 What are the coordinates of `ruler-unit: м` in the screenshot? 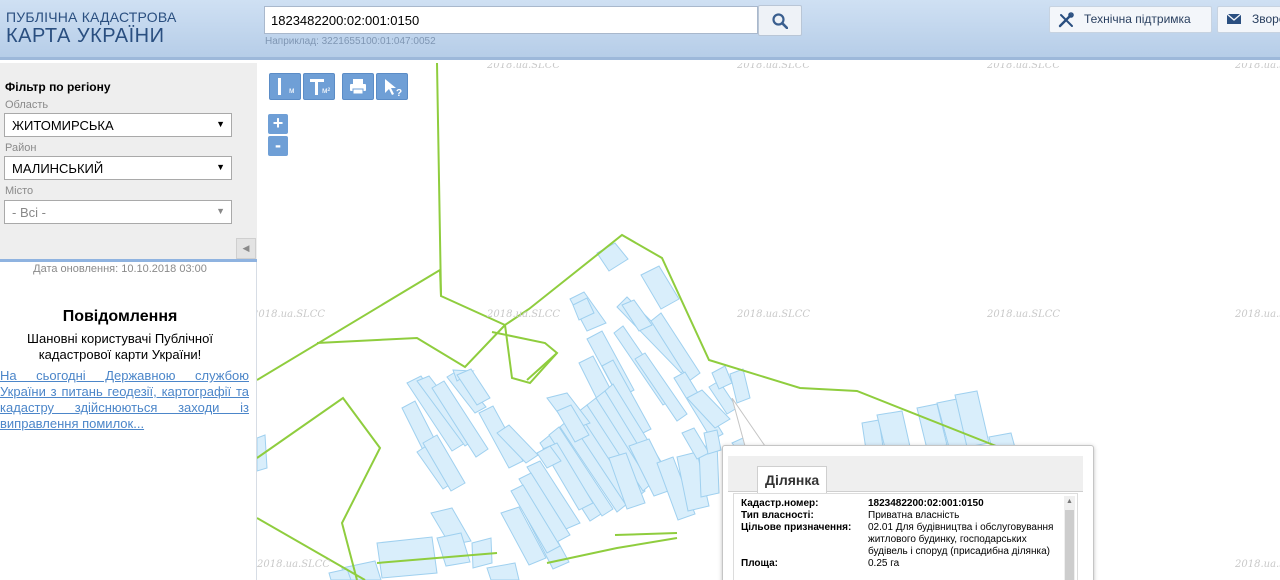 It's located at (292, 90).